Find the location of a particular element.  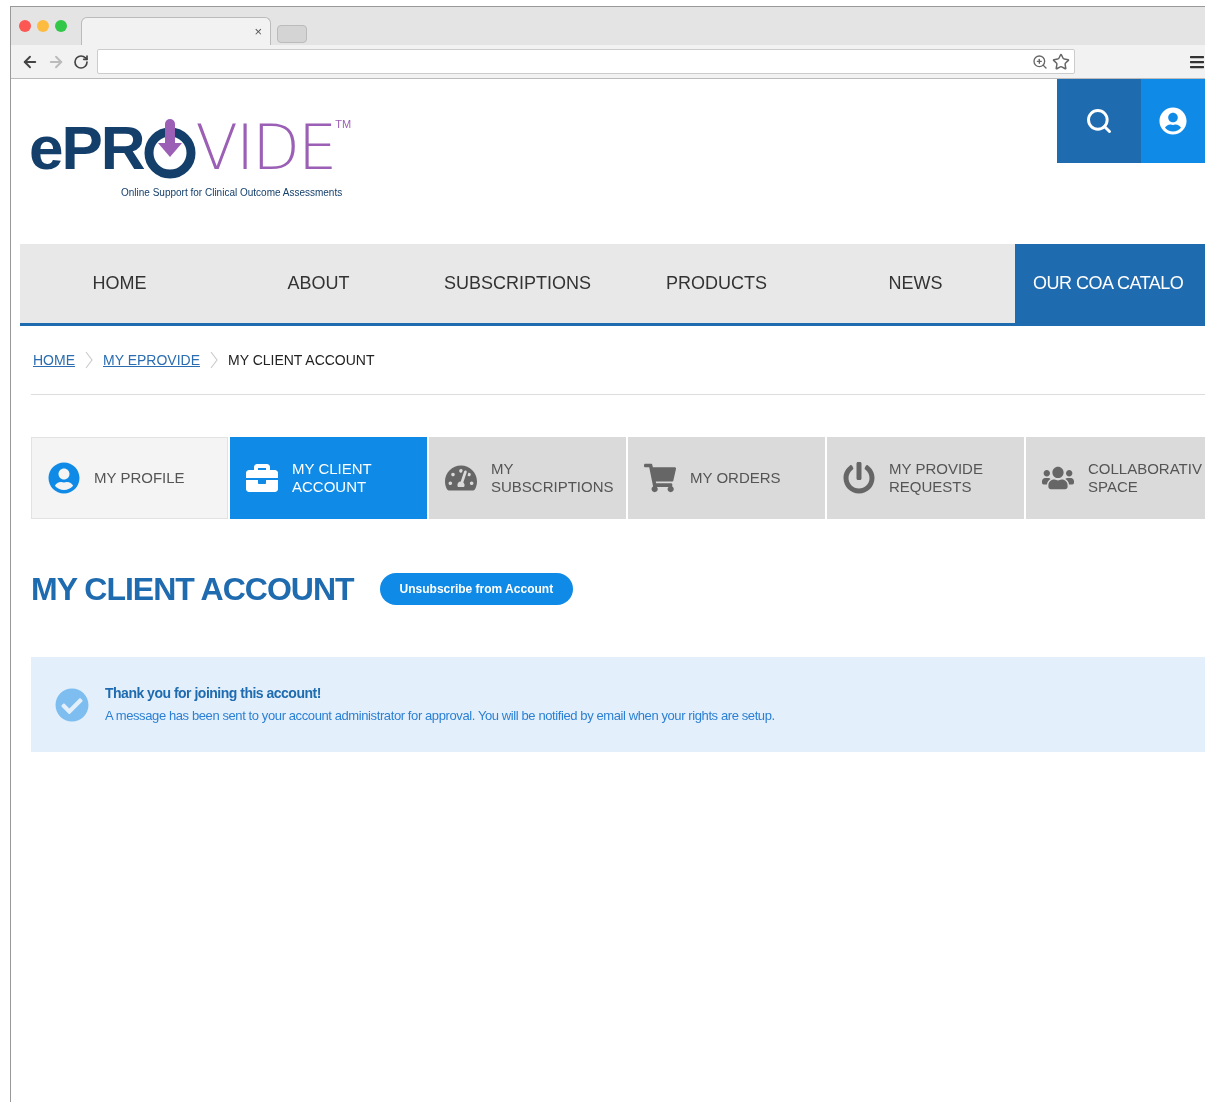

logo-tagline: Online Support for Clinical Outcome Assessments is located at coordinates (232, 193).